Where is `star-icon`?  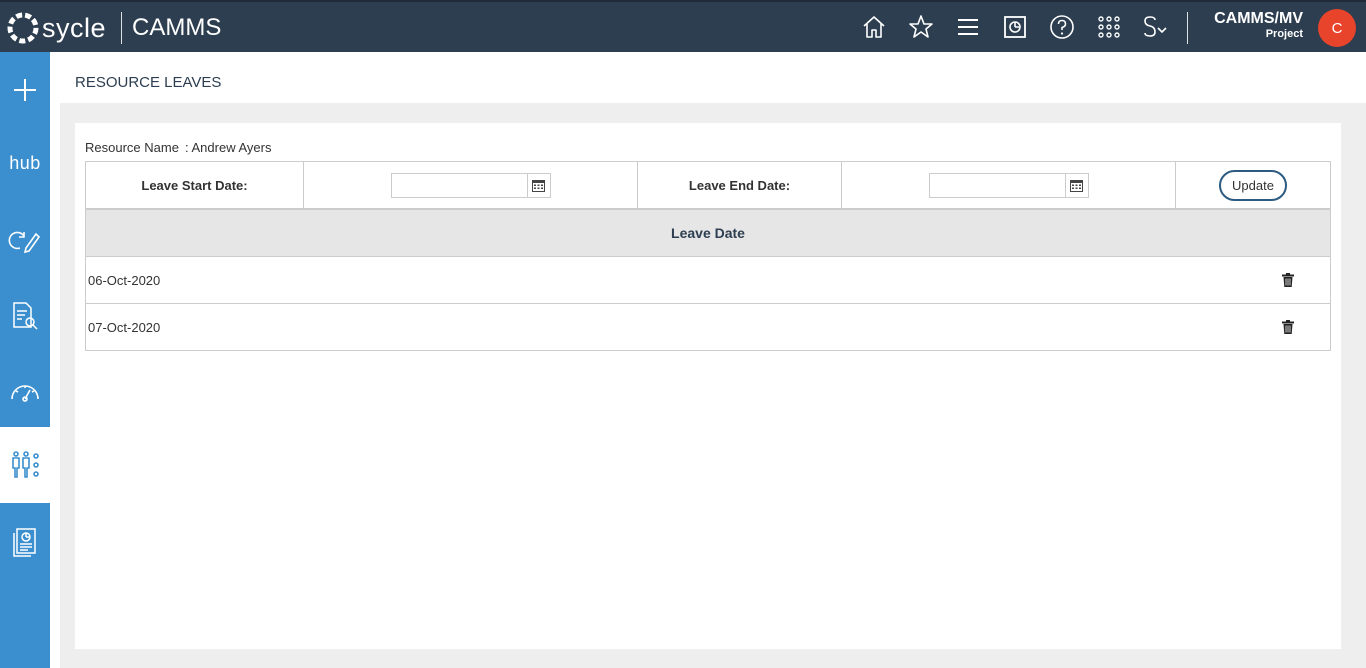
star-icon is located at coordinates (921, 27).